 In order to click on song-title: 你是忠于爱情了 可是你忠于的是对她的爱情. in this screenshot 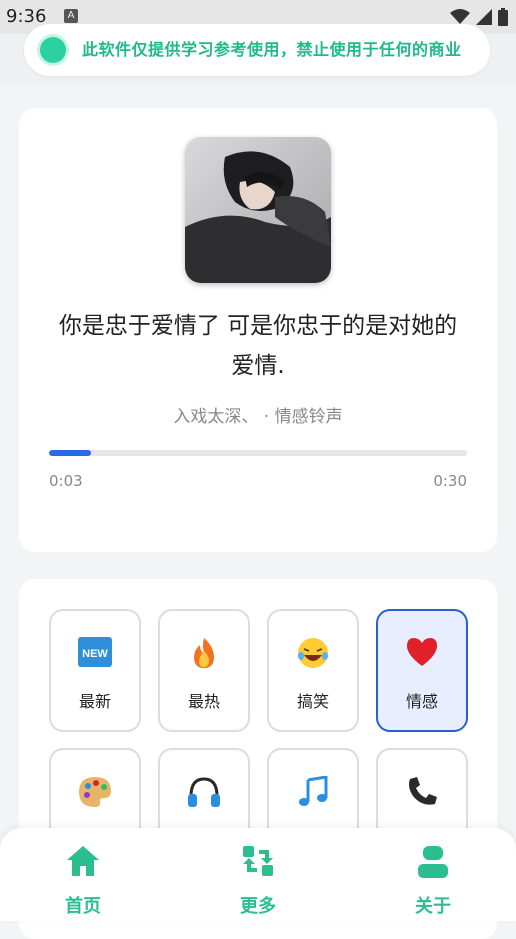, I will do `click(258, 346)`.